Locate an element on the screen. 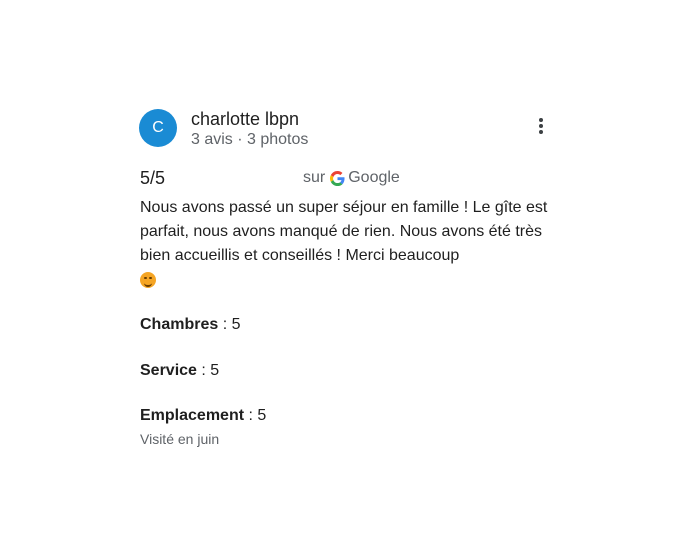 The image size is (700, 550). attribute-location: Emplacement : 5 is located at coordinates (203, 416).